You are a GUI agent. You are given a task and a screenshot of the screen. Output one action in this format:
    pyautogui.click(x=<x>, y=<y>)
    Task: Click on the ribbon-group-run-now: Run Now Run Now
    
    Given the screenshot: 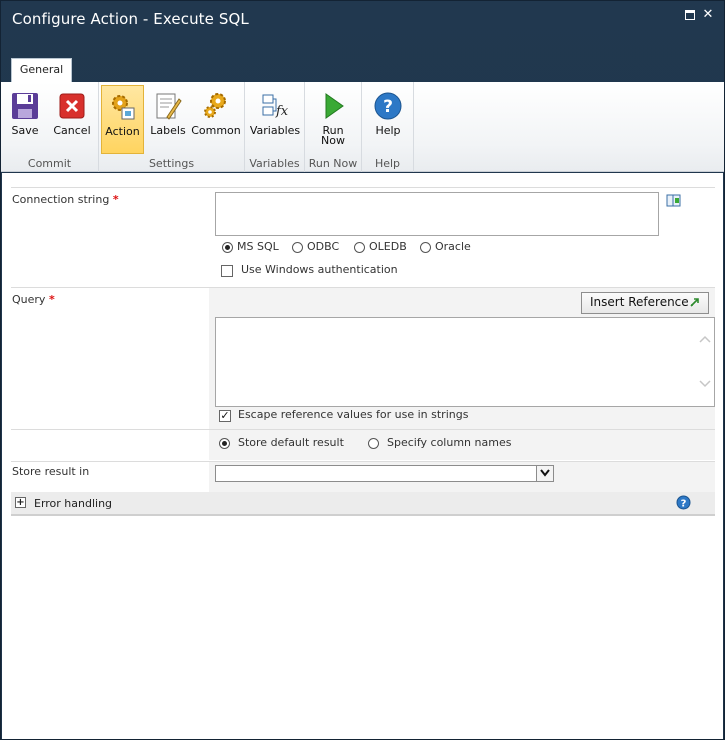 What is the action you would take?
    pyautogui.click(x=333, y=127)
    